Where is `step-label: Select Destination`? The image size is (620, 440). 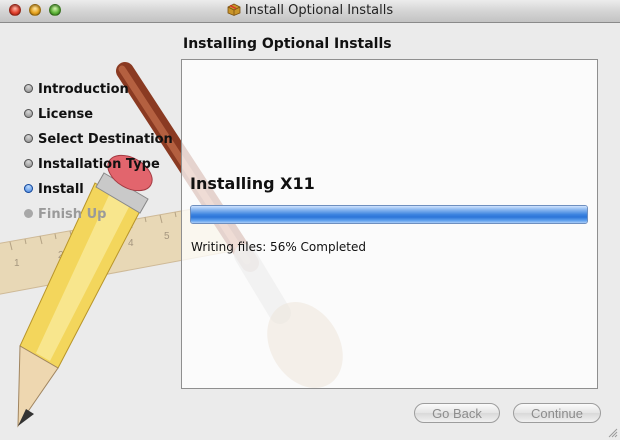 step-label: Select Destination is located at coordinates (105, 139).